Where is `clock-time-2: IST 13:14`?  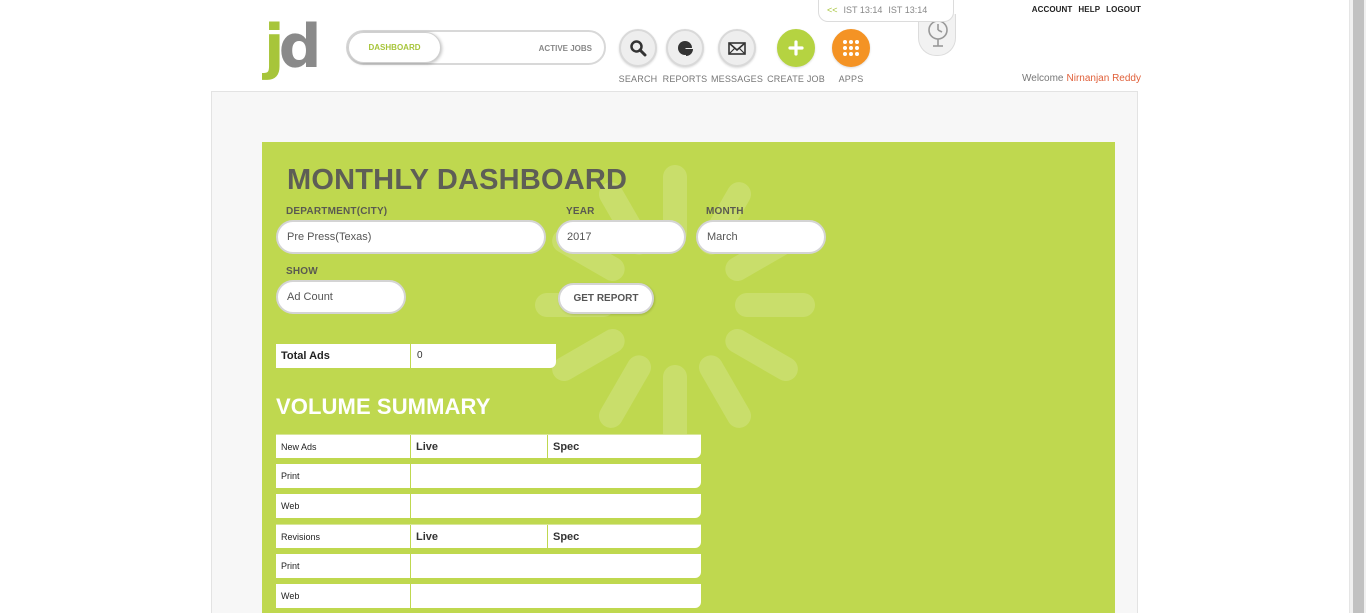 clock-time-2: IST 13:14 is located at coordinates (908, 10).